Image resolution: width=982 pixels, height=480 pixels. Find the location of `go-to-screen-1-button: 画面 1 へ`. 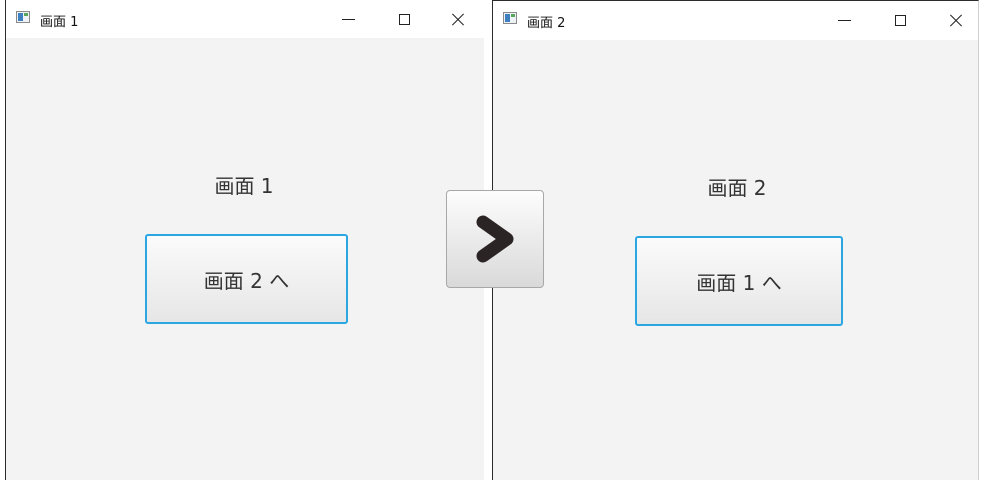

go-to-screen-1-button: 画面 1 へ is located at coordinates (739, 281).